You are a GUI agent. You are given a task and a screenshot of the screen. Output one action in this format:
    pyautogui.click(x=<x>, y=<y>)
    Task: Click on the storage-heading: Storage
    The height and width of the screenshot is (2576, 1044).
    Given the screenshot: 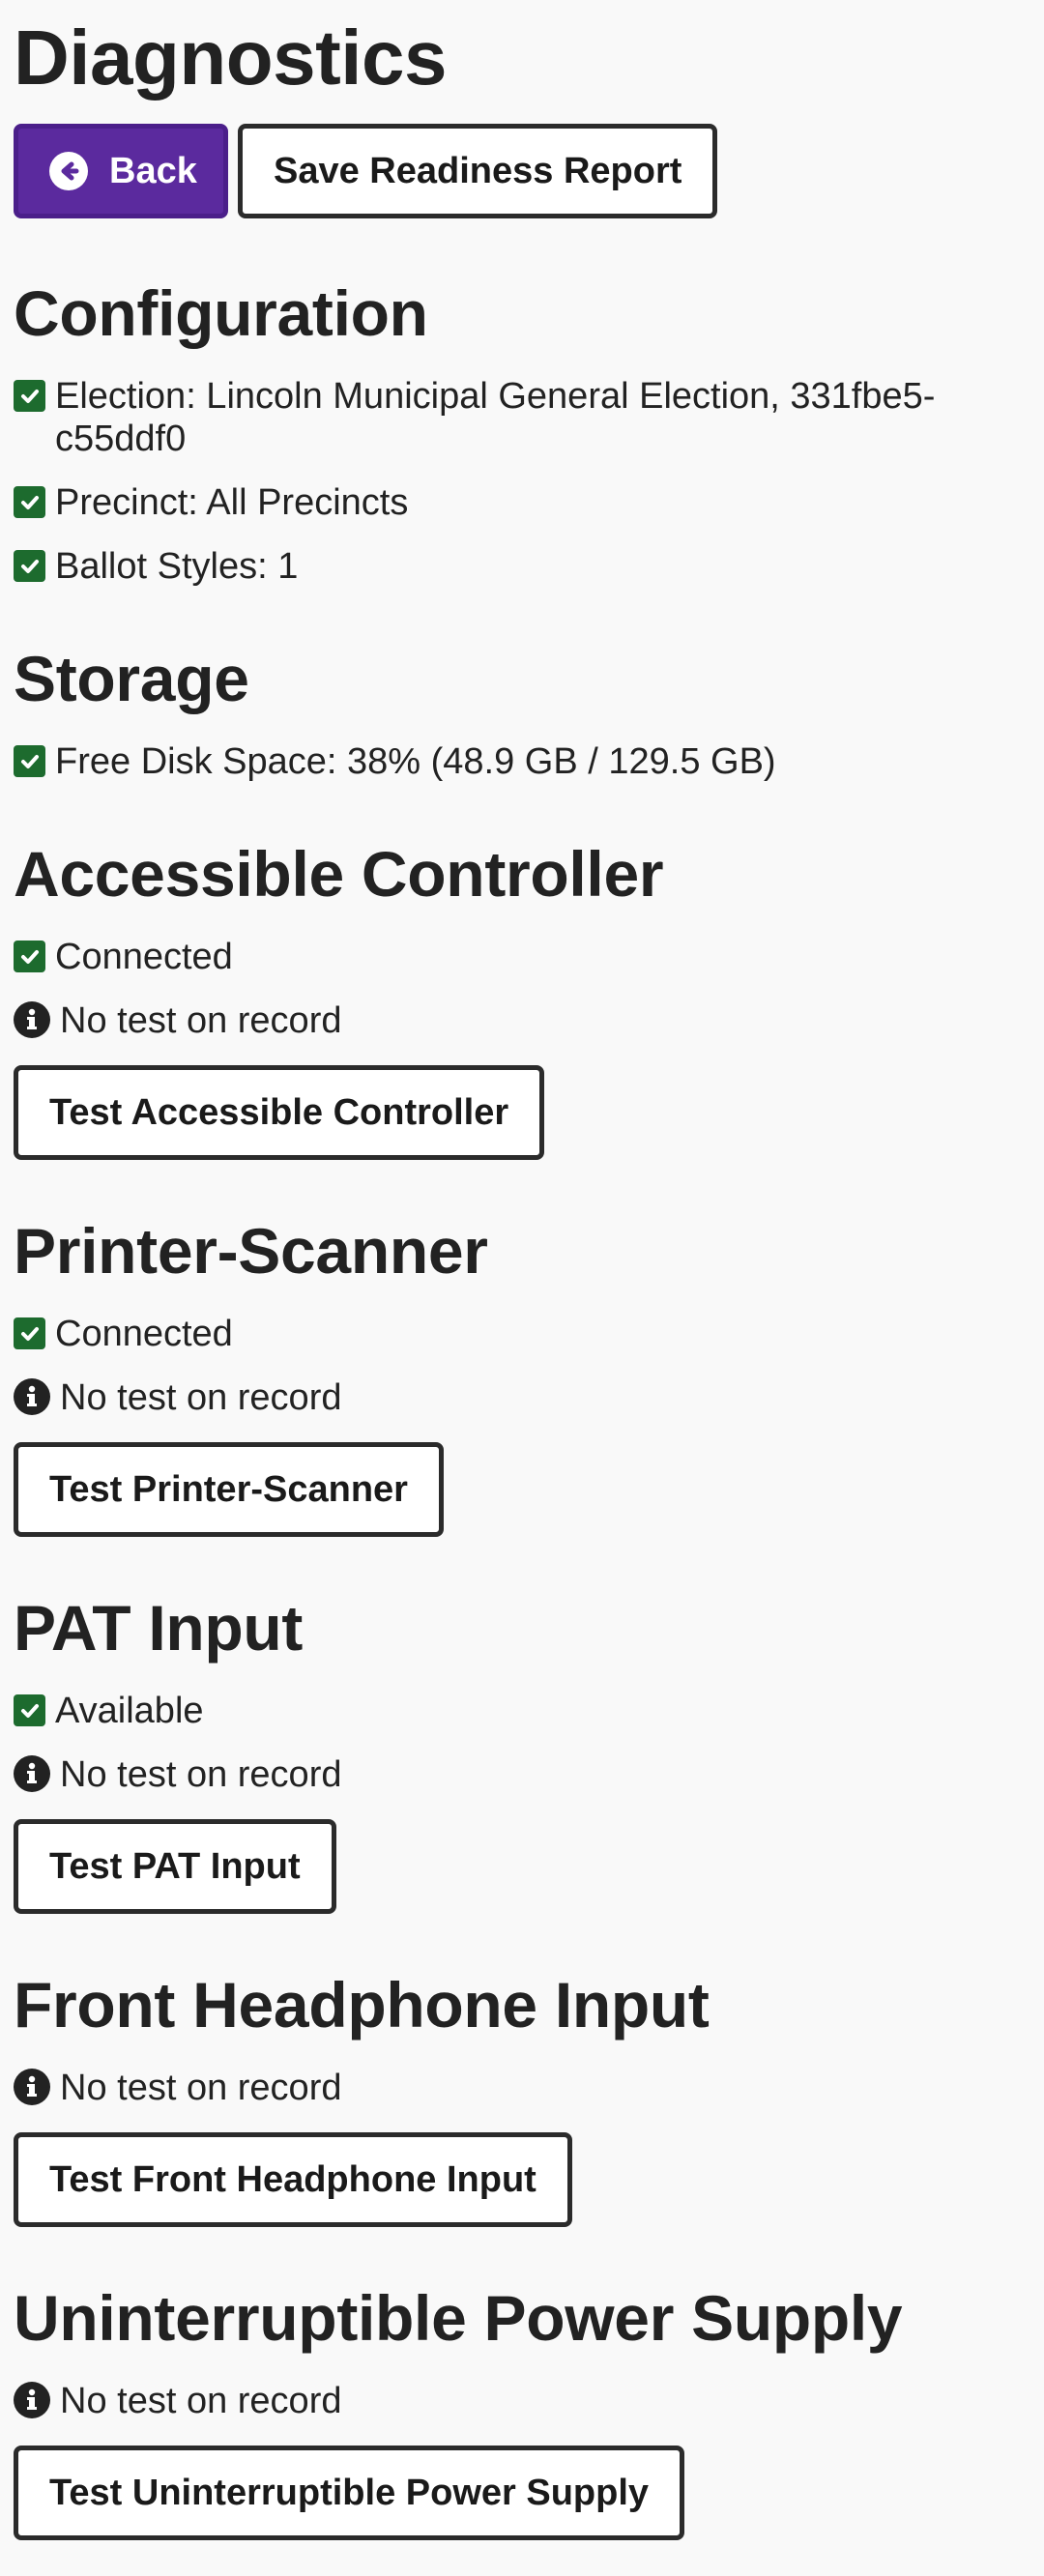 What is the action you would take?
    pyautogui.click(x=131, y=678)
    